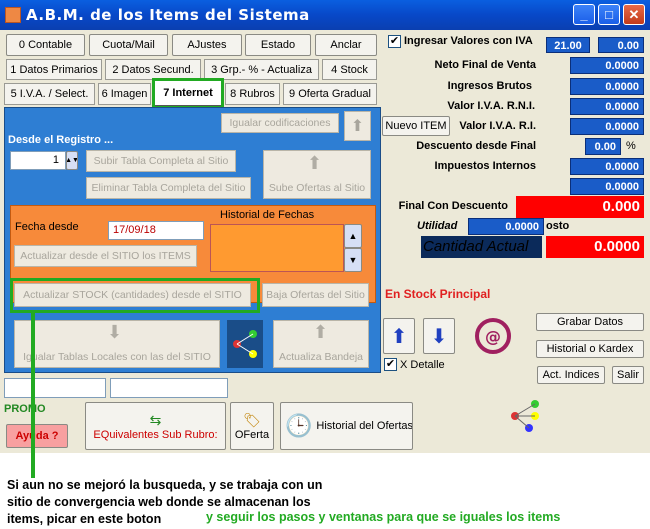 Image resolution: width=650 pixels, height=529 pixels. I want to click on upload-arrow-icon: ⬆, so click(315, 163).